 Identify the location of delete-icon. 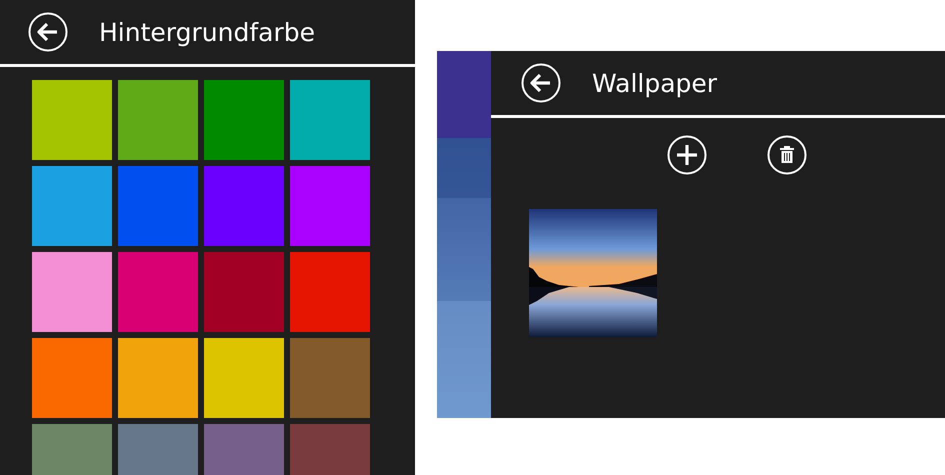
(787, 155).